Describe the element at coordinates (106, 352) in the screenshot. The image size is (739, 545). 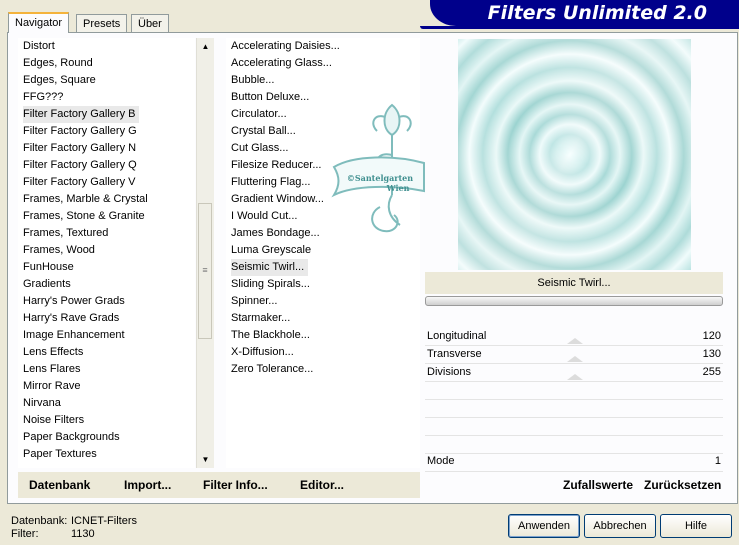
I see `category-item: Lens Effects` at that location.